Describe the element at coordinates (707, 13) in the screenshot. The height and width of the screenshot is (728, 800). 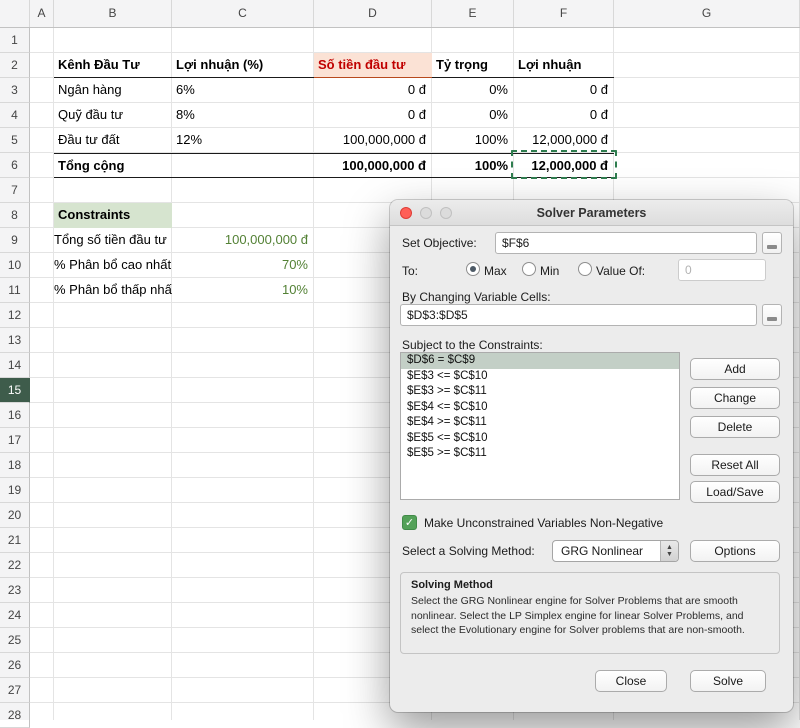
I see `column-header-g: G` at that location.